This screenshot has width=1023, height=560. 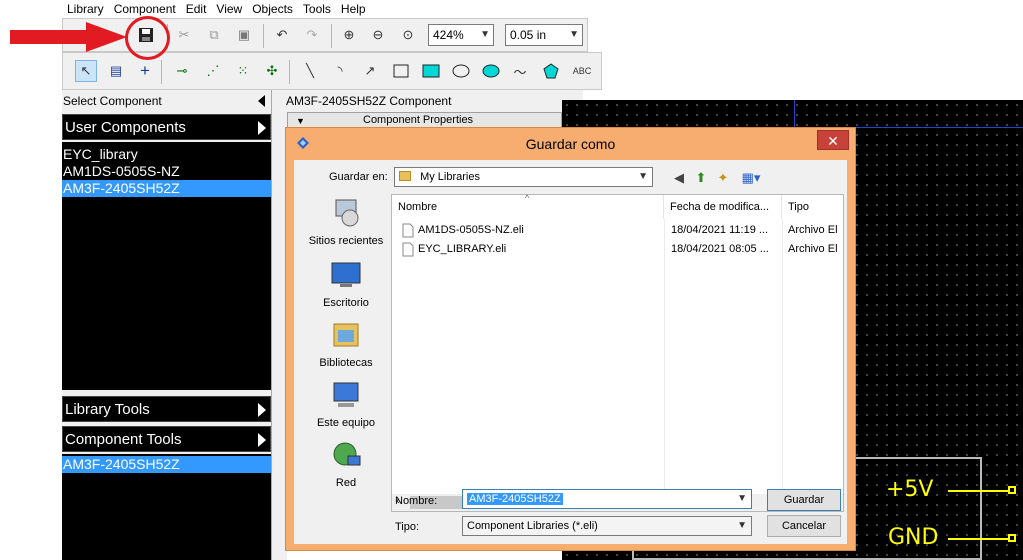 What do you see at coordinates (85, 9) in the screenshot?
I see `menu-library: Library` at bounding box center [85, 9].